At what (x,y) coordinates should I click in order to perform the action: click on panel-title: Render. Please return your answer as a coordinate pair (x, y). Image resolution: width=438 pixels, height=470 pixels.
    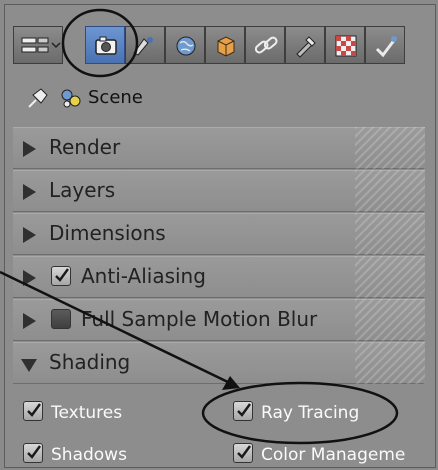
    Looking at the image, I should click on (85, 147).